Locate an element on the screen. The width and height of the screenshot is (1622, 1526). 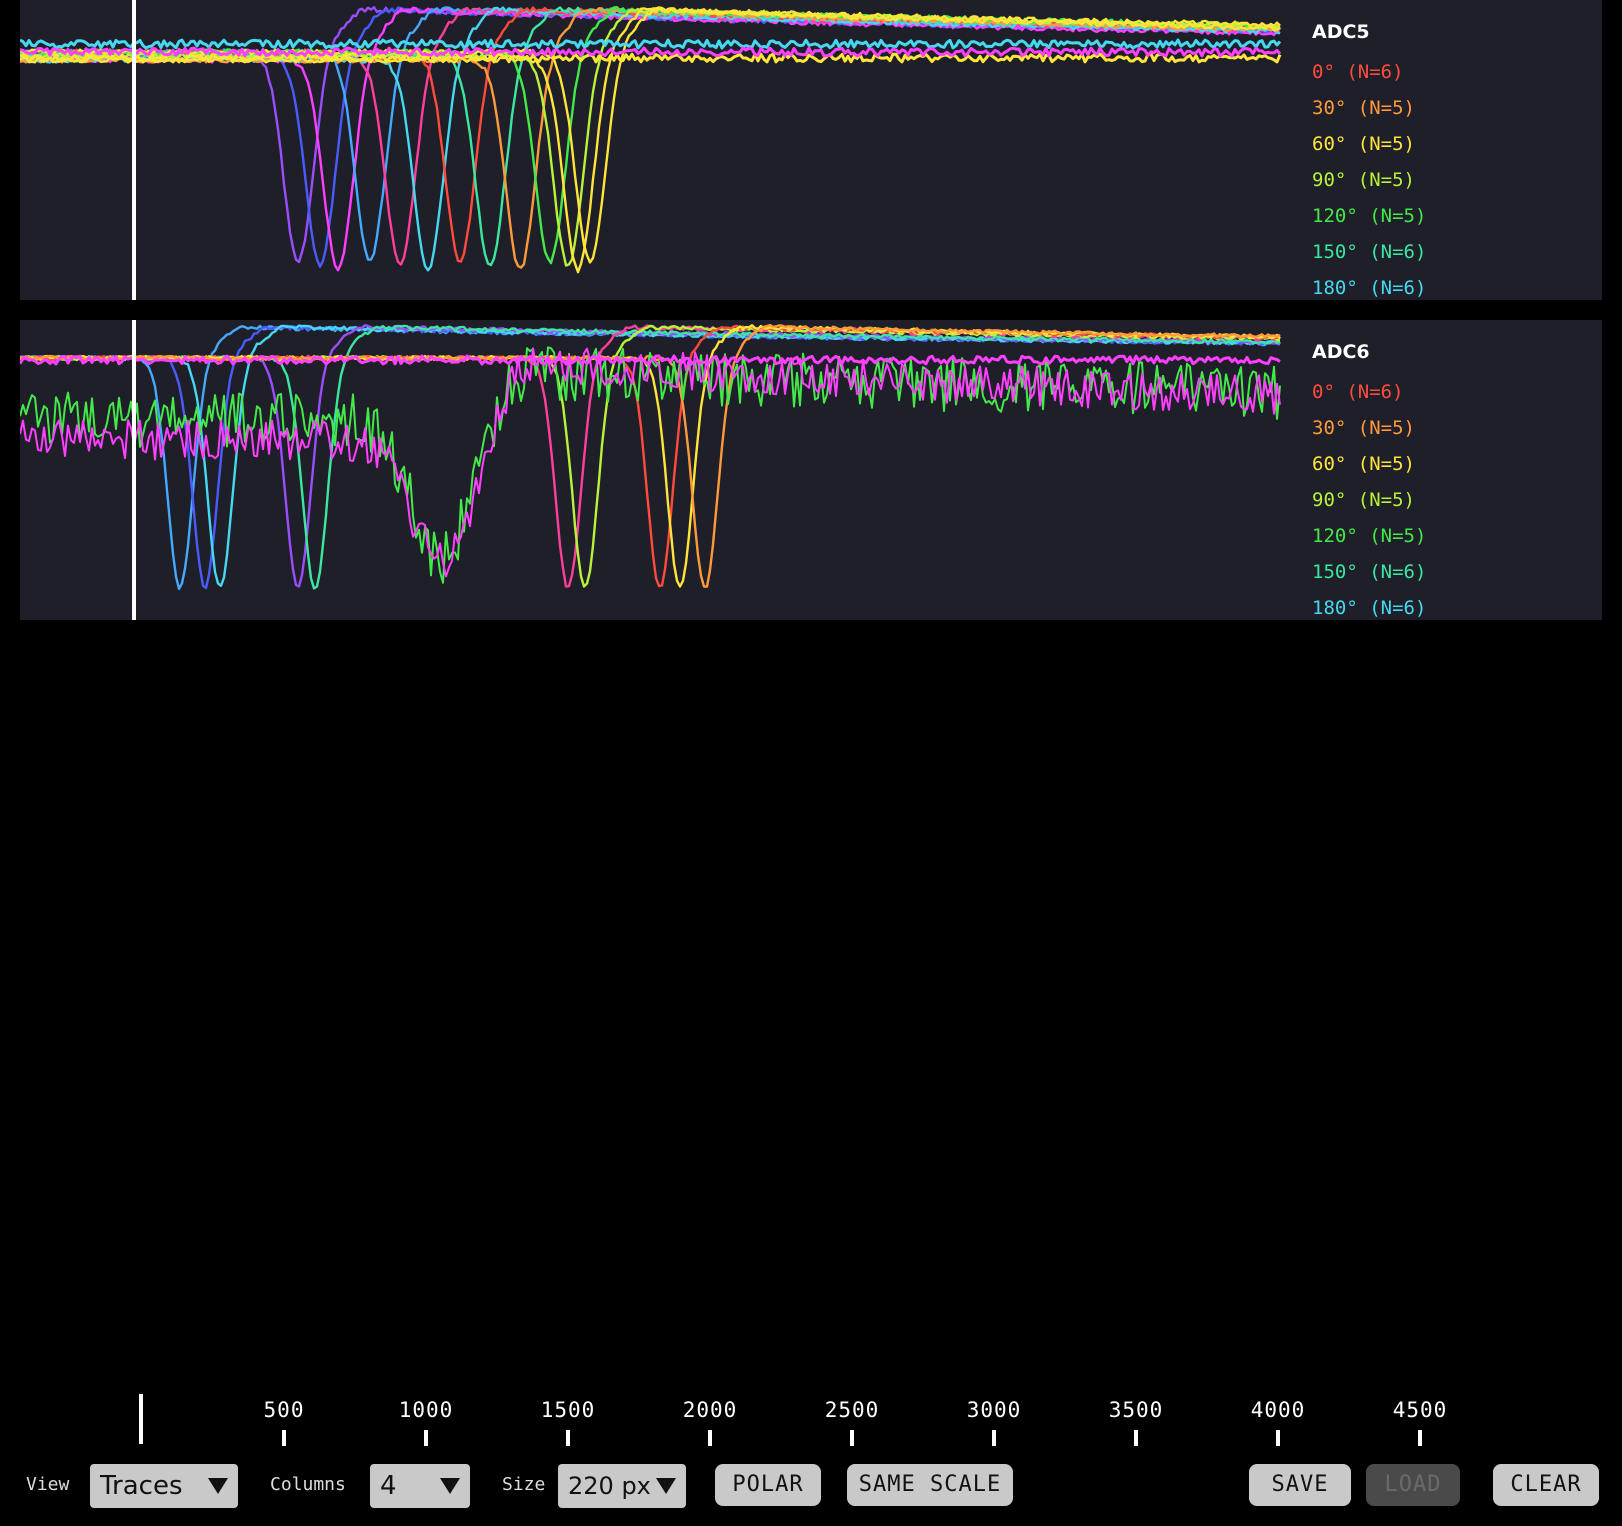
tick-label: 2500 is located at coordinates (852, 1410).